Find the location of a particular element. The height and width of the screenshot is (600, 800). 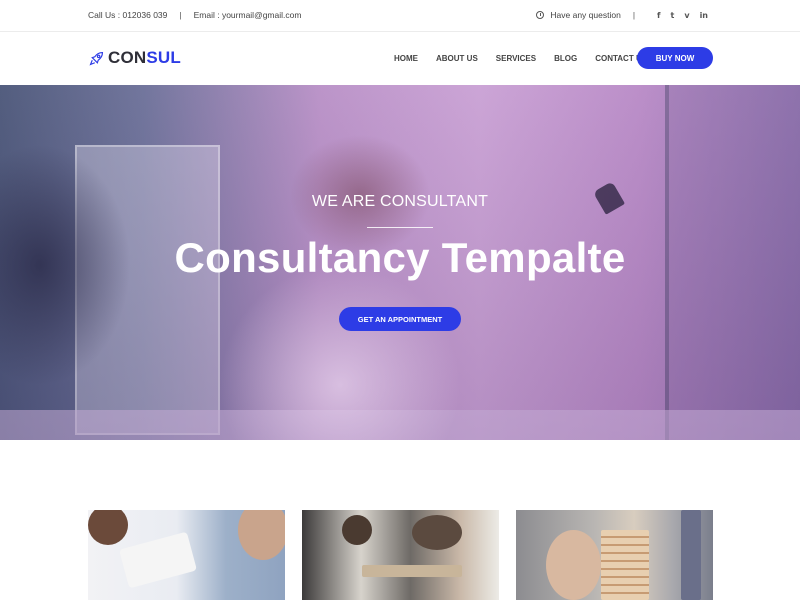

facebook-icon: f is located at coordinates (658, 15).